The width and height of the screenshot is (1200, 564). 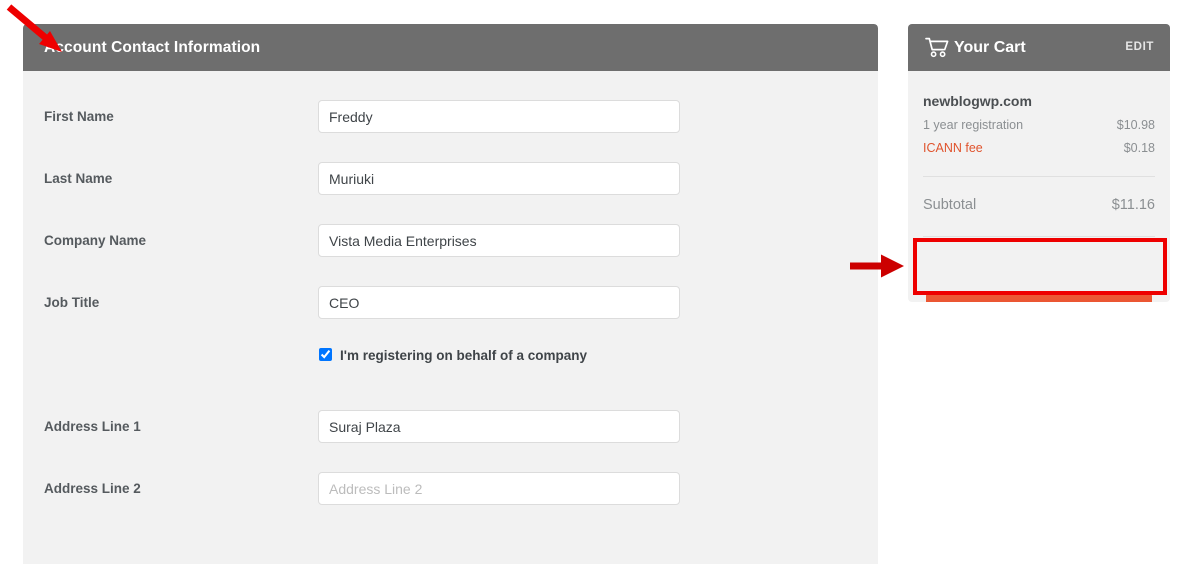 I want to click on page-title: Account Contact Information, so click(x=152, y=47).